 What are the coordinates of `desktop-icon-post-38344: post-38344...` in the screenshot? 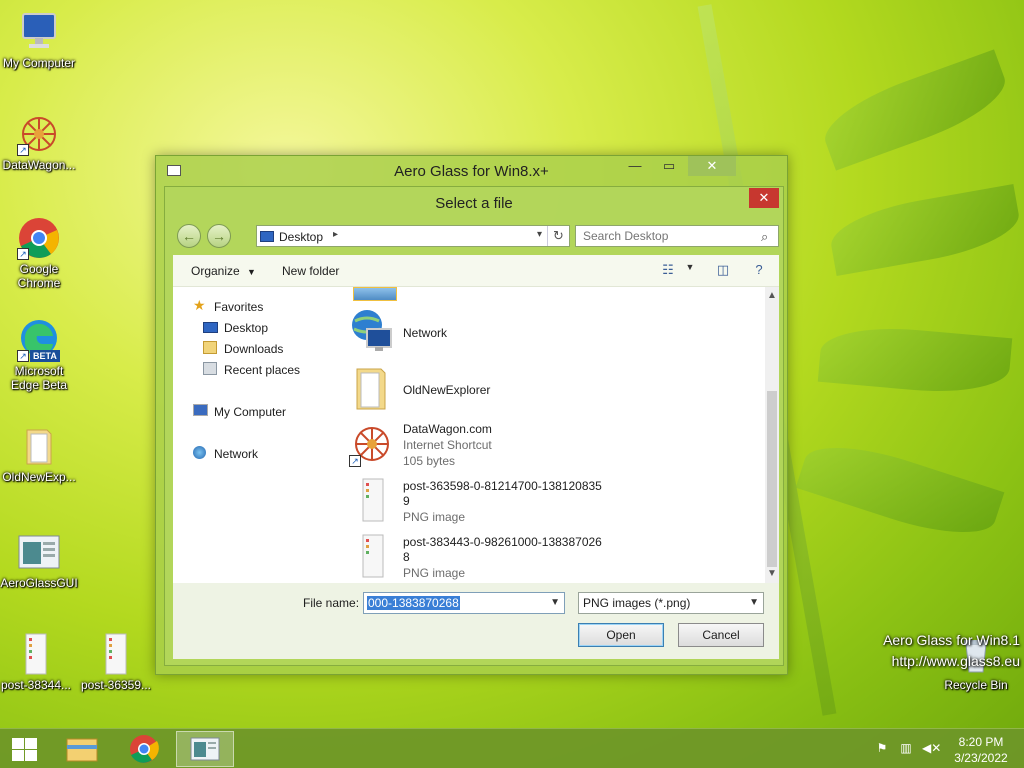 It's located at (38, 662).